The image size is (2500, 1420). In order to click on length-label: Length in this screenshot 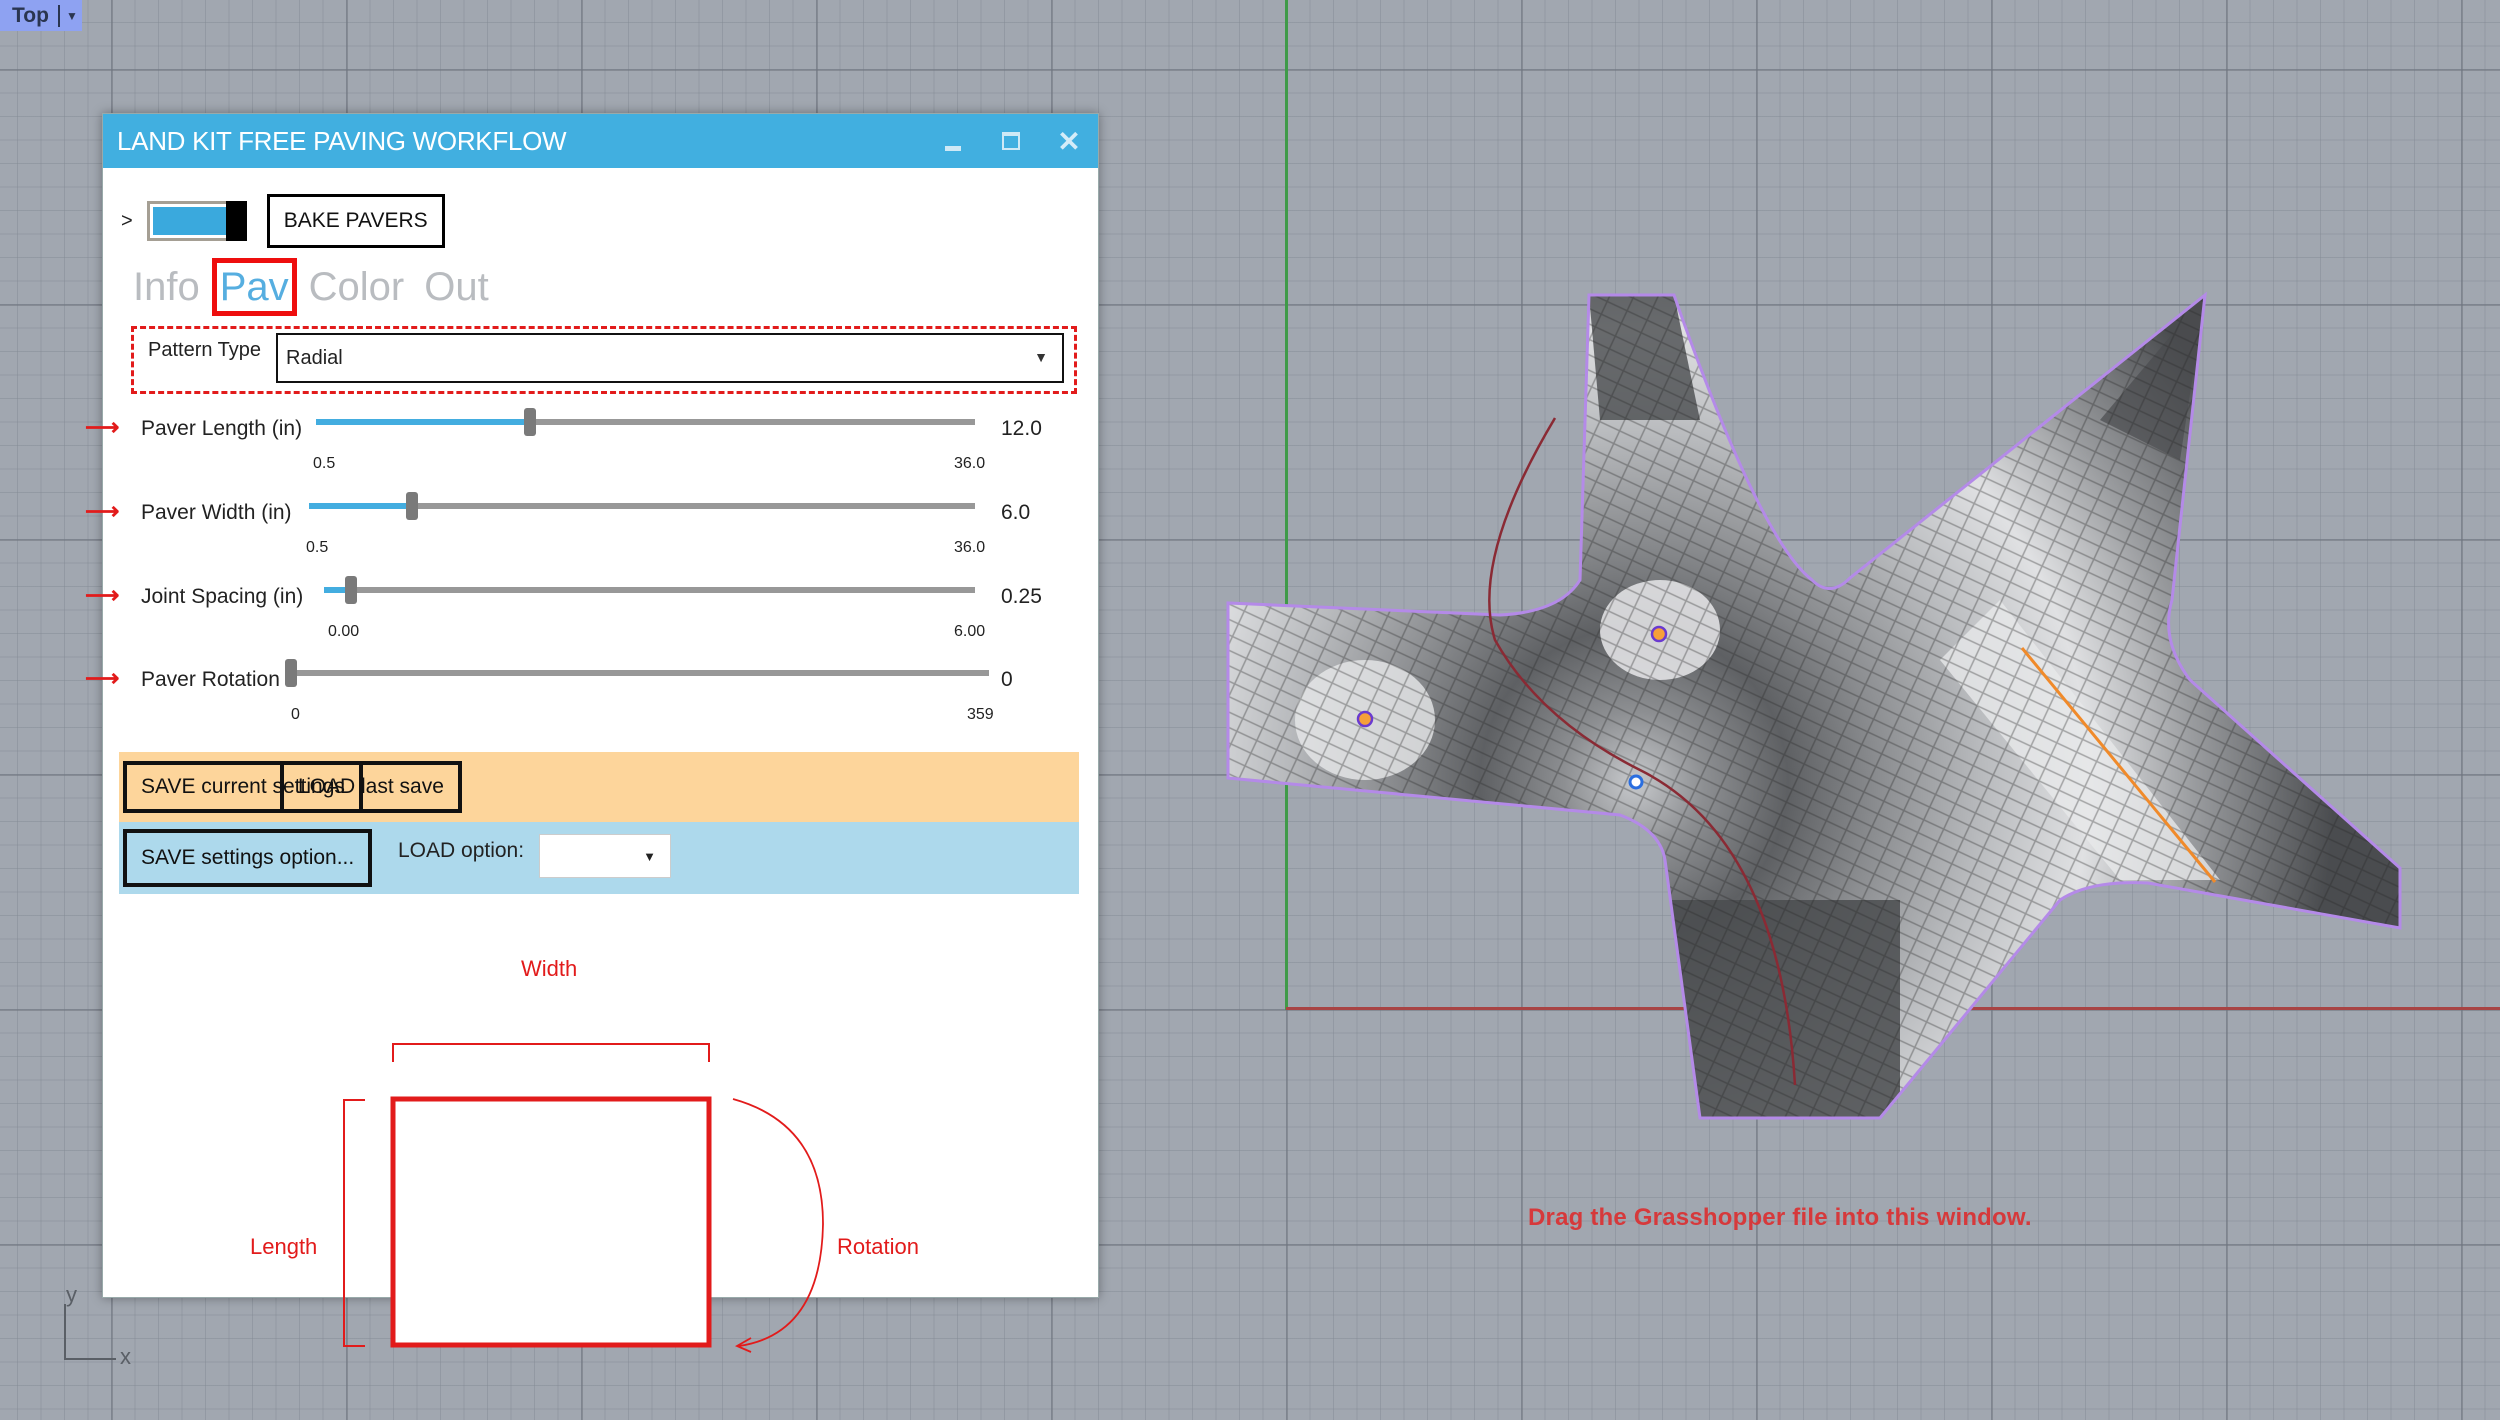, I will do `click(284, 1246)`.